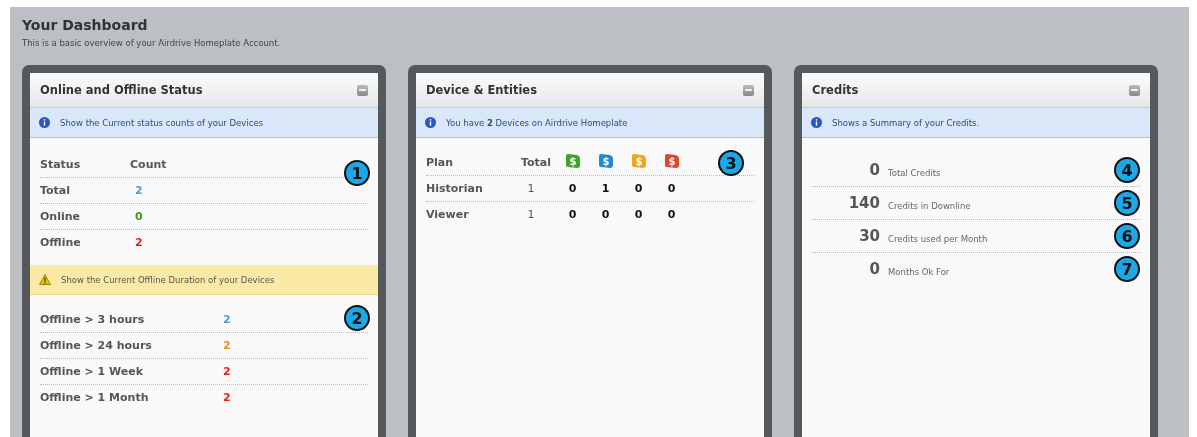 The image size is (1197, 437). What do you see at coordinates (139, 216) in the screenshot?
I see `status-count: 0` at bounding box center [139, 216].